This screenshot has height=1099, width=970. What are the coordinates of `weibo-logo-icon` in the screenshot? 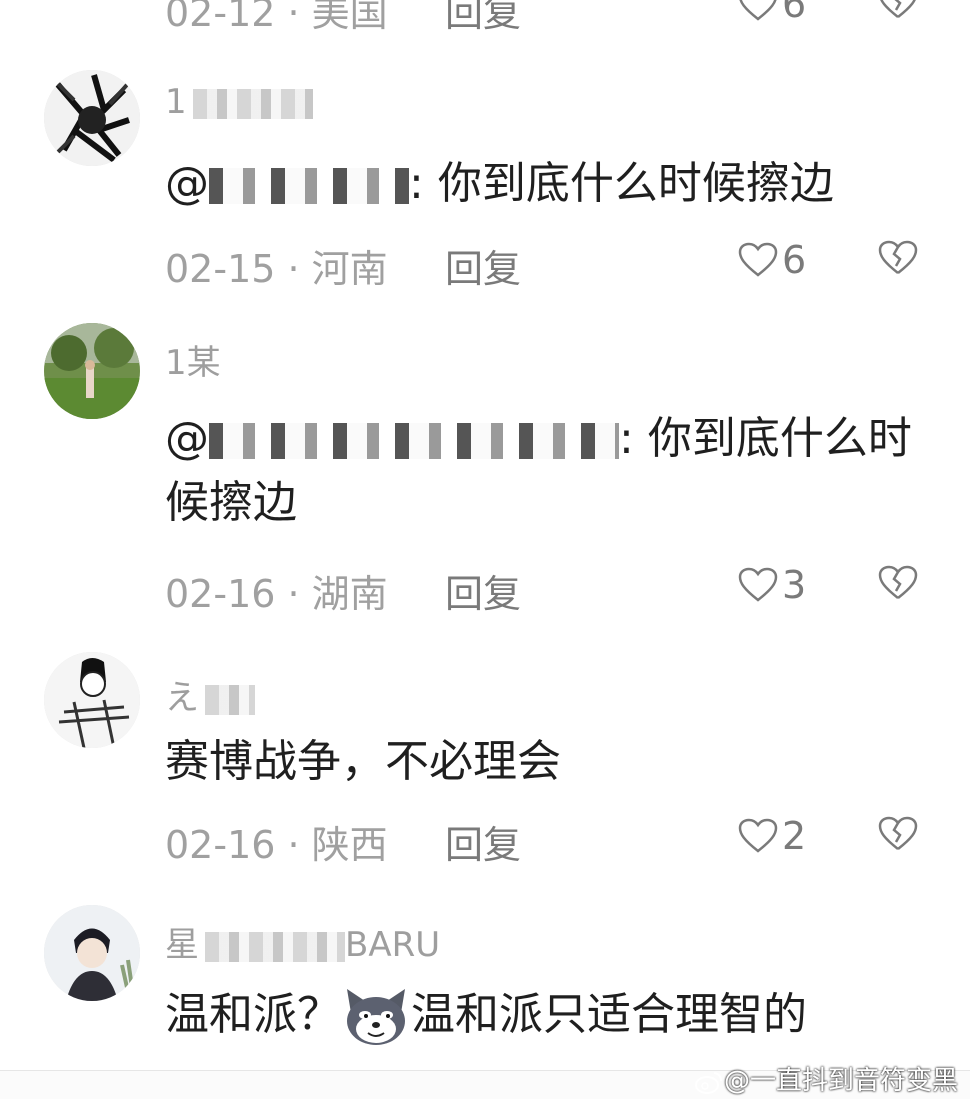 It's located at (708, 1082).